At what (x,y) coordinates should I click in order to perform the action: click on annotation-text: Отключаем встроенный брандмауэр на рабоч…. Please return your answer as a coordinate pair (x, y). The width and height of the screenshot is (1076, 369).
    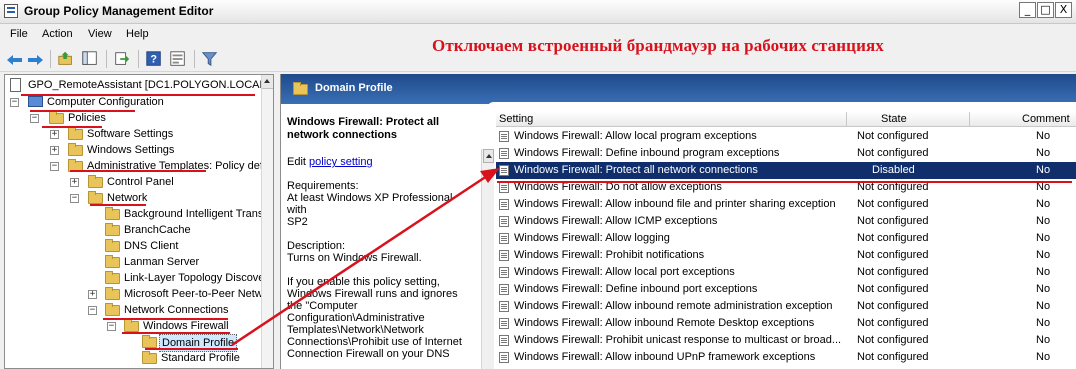
    Looking at the image, I should click on (658, 45).